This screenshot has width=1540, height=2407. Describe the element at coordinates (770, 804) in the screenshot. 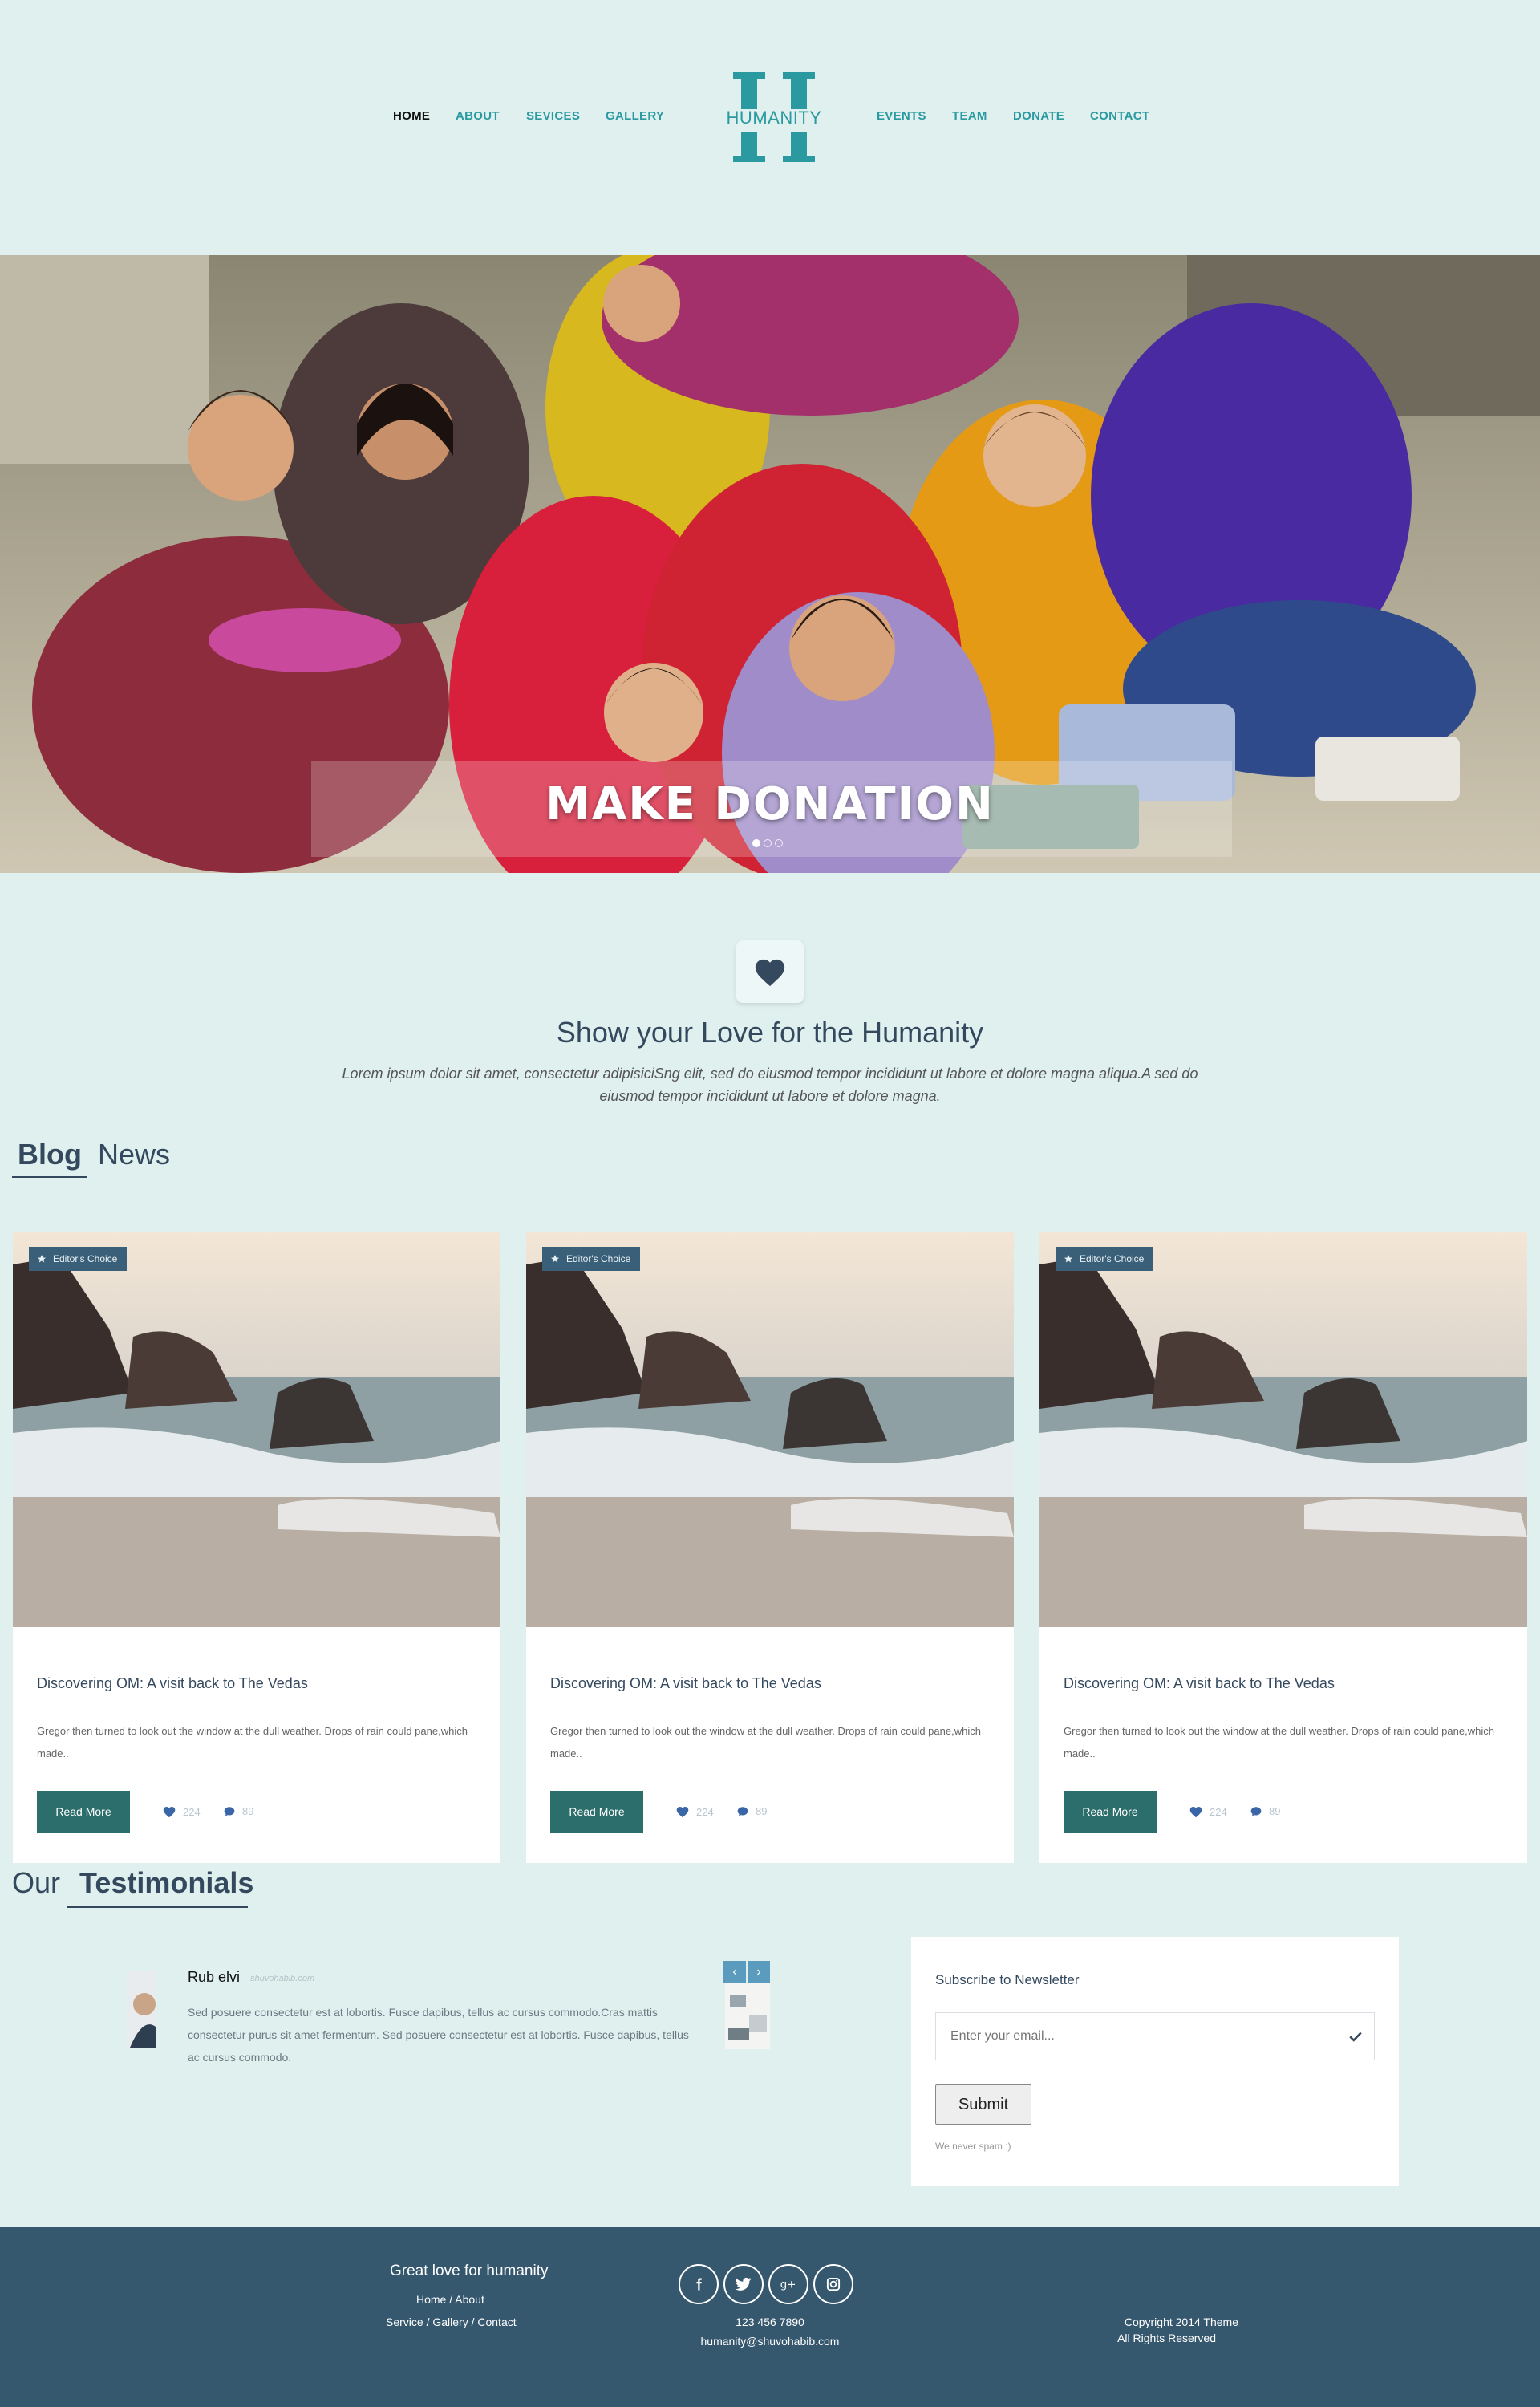

I see `hero-title: MAKE DONATION` at that location.